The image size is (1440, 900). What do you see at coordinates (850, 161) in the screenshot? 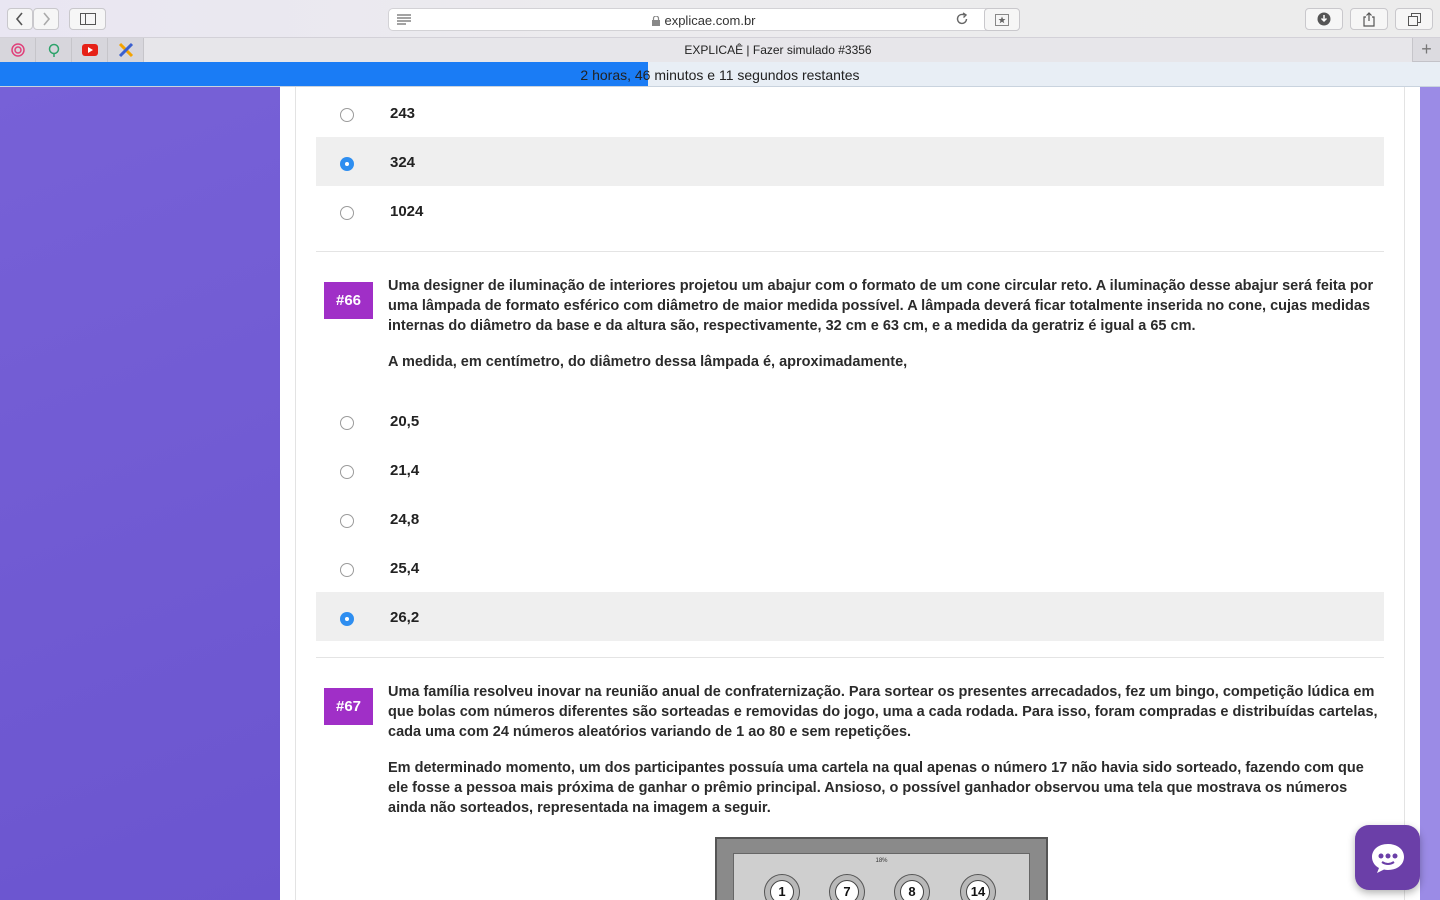
I see `prev-option-2: 324` at bounding box center [850, 161].